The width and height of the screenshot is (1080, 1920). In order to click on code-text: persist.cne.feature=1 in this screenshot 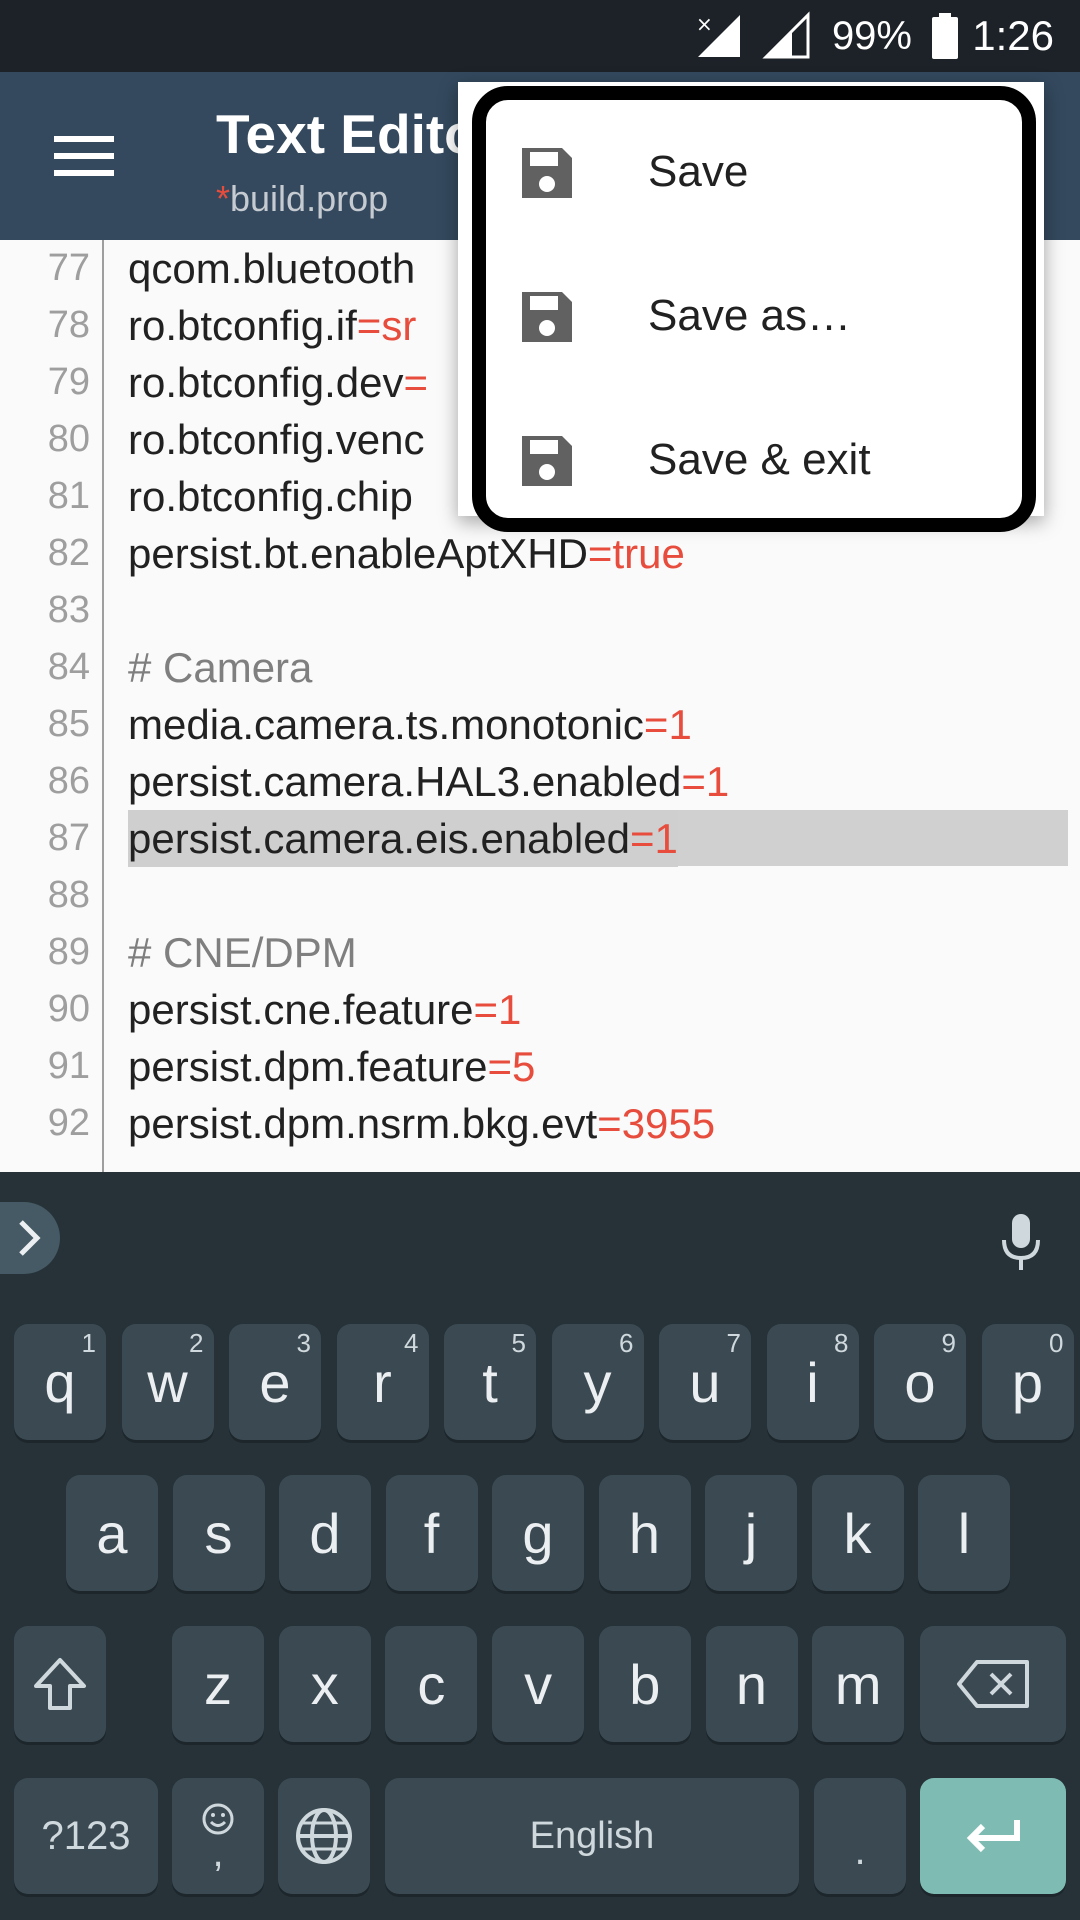, I will do `click(324, 1009)`.